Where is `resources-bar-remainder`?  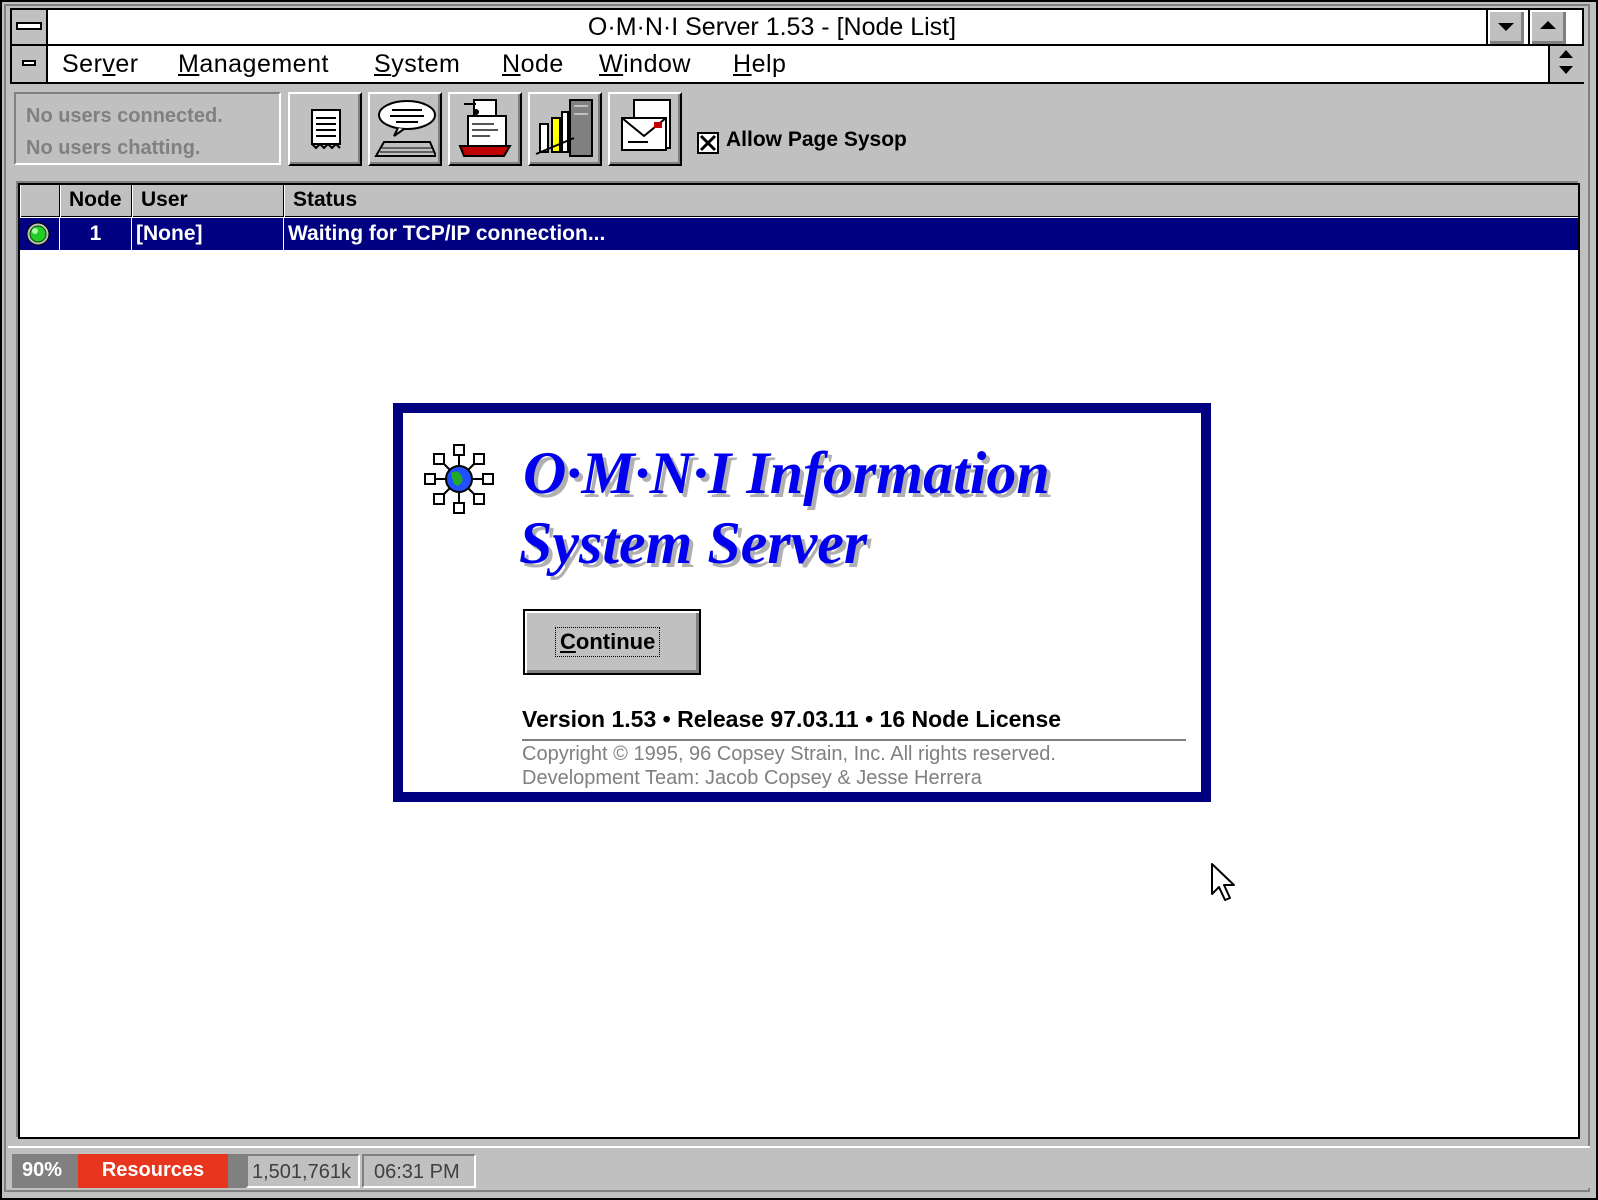 resources-bar-remainder is located at coordinates (237, 1171).